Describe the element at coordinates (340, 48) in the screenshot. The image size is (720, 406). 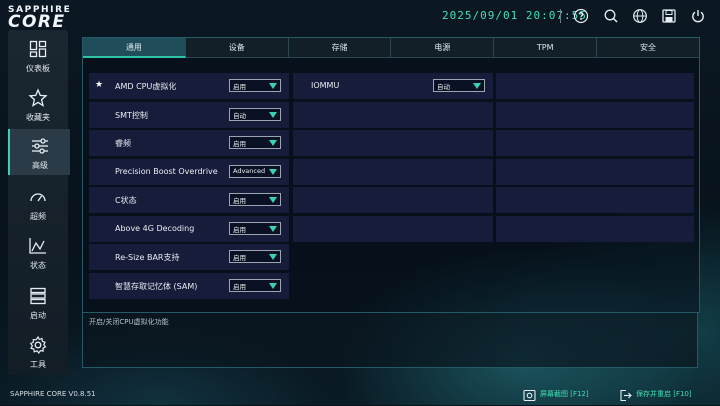
I see `tab-storage: 存储` at that location.